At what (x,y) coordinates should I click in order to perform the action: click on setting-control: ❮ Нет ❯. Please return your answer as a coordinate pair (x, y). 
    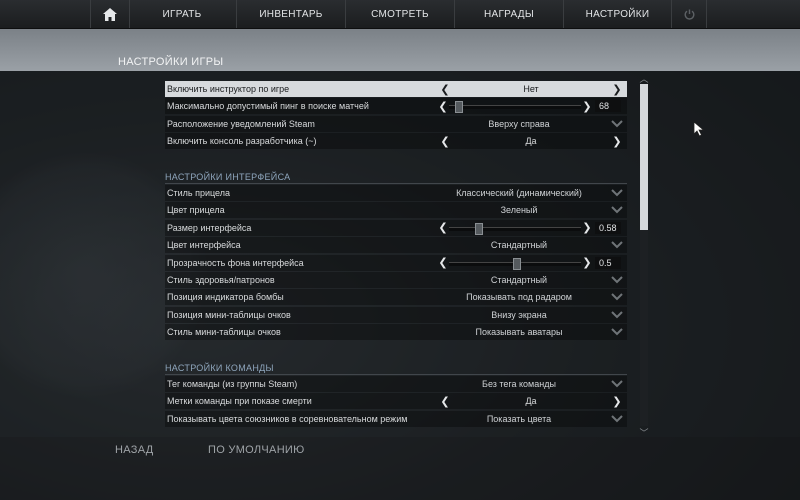
    Looking at the image, I should click on (530, 89).